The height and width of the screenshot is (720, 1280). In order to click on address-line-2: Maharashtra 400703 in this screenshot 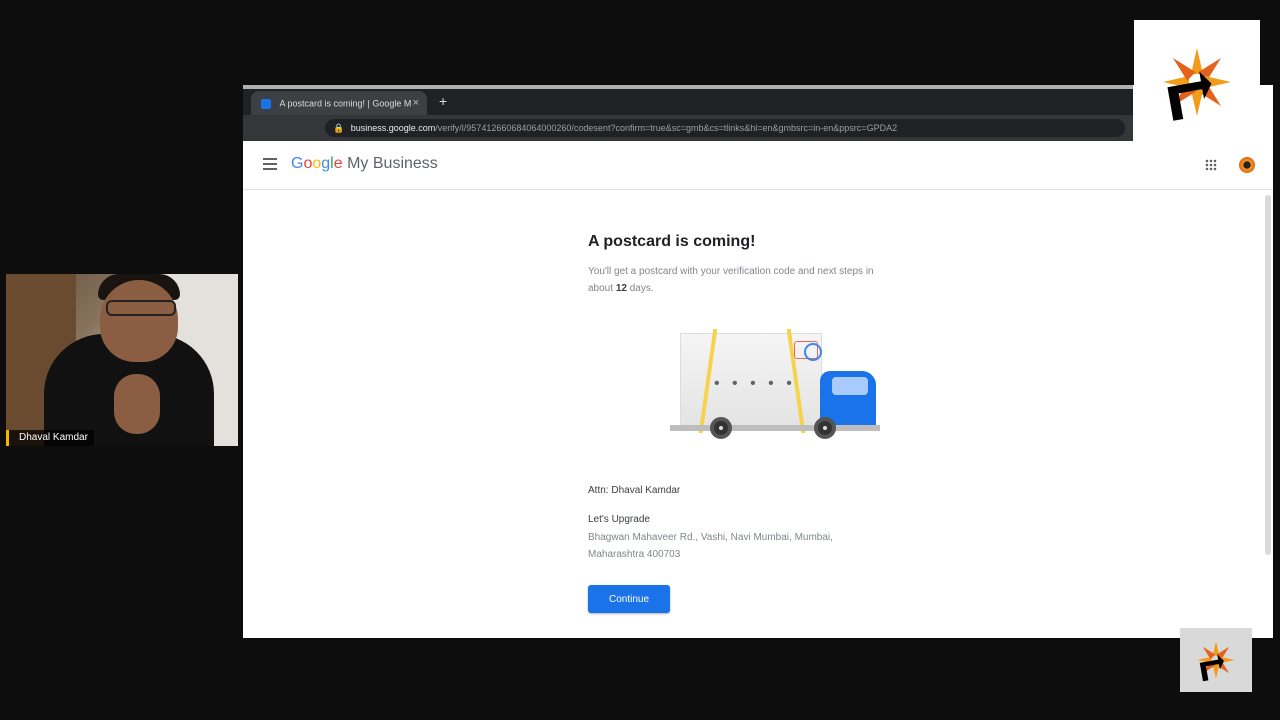, I will do `click(634, 554)`.